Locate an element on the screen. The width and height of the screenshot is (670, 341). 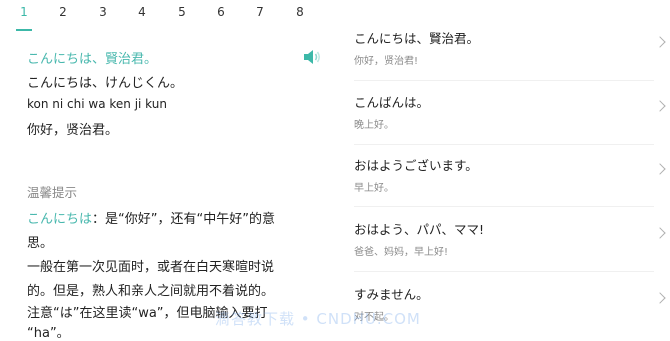
tip-line-6: “ha”。 is located at coordinates (48, 333).